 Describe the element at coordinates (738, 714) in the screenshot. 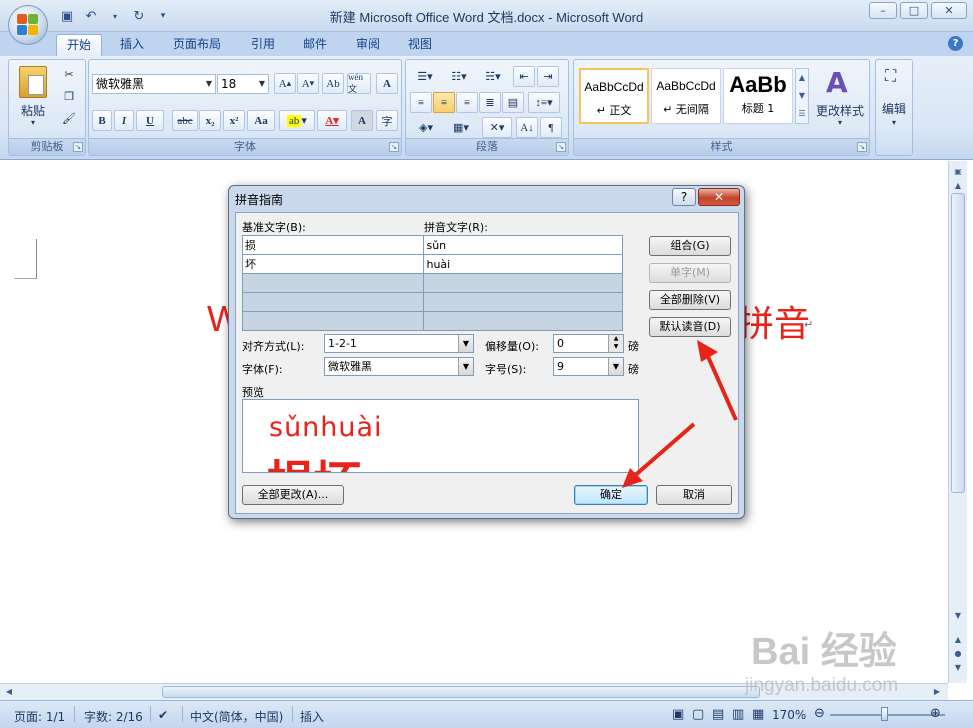

I see `outline-icon: ▥` at that location.